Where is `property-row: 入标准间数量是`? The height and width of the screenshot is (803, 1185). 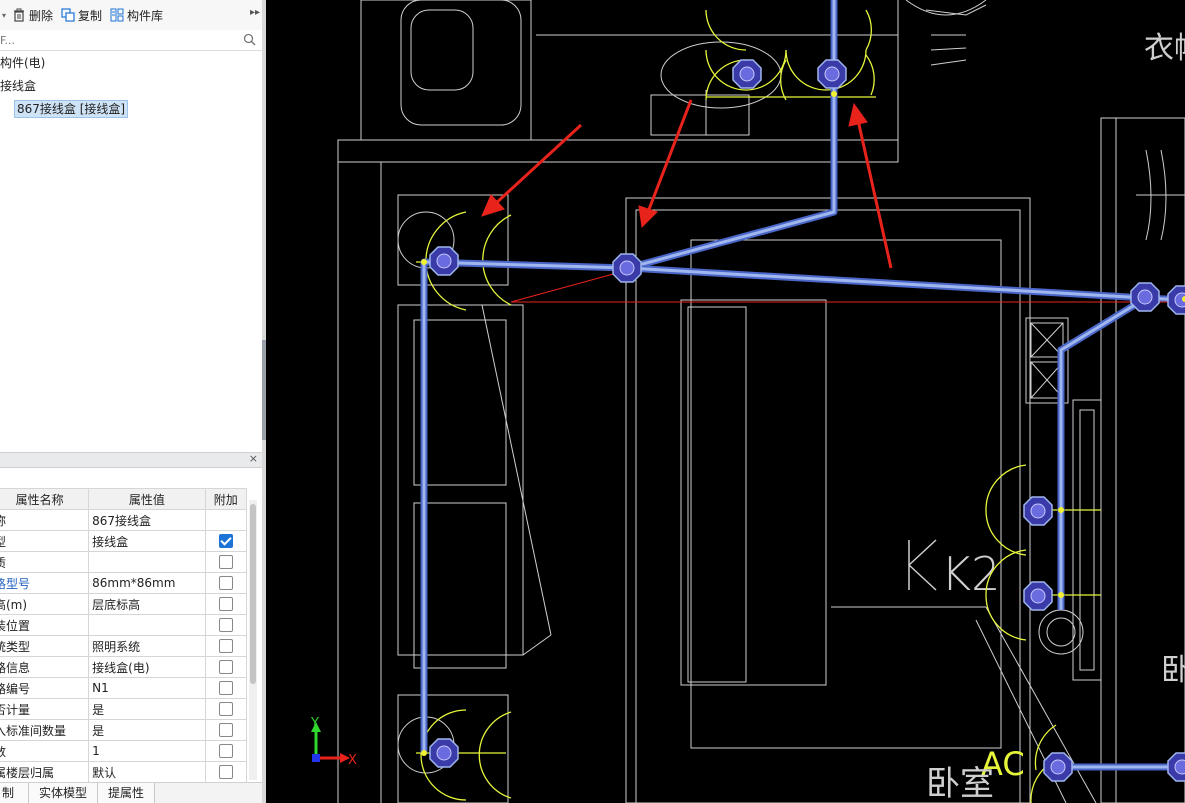 property-row: 入标准间数量是 is located at coordinates (123, 730).